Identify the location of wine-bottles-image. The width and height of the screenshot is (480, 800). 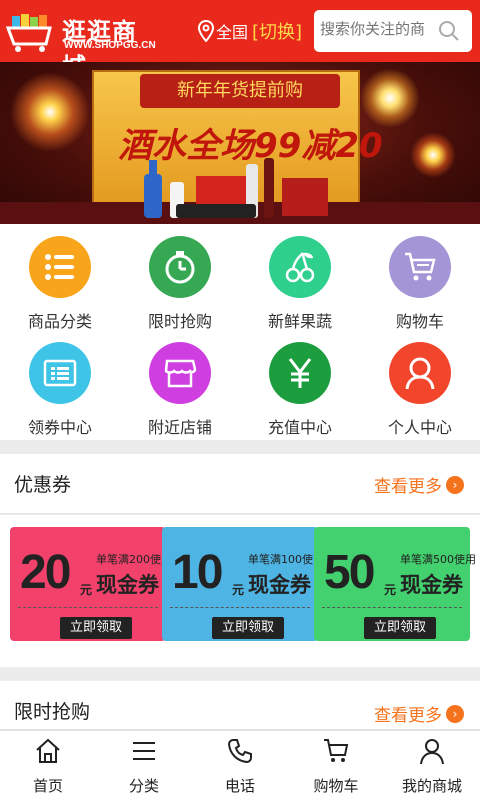
(236, 188).